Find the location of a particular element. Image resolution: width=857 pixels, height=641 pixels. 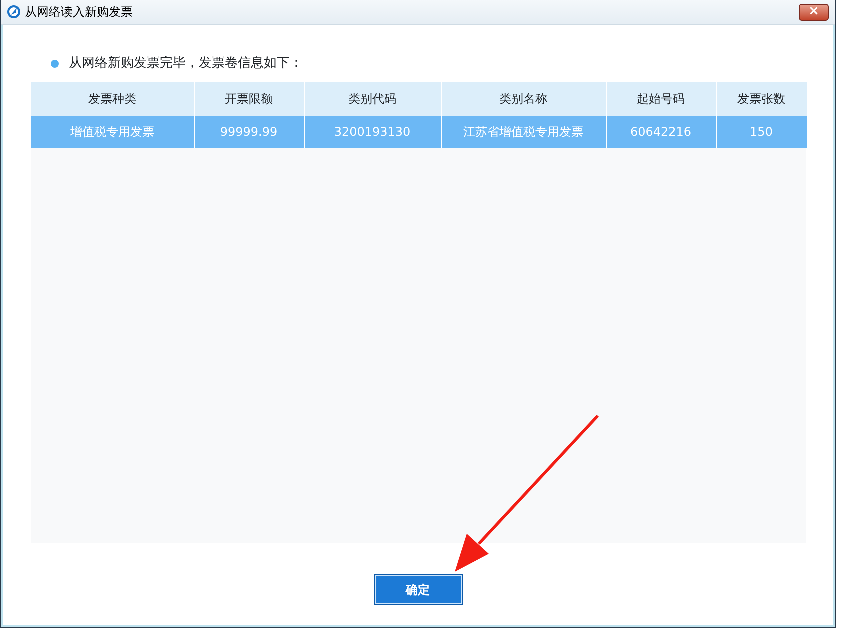

column-header: 开票限额 is located at coordinates (249, 99).